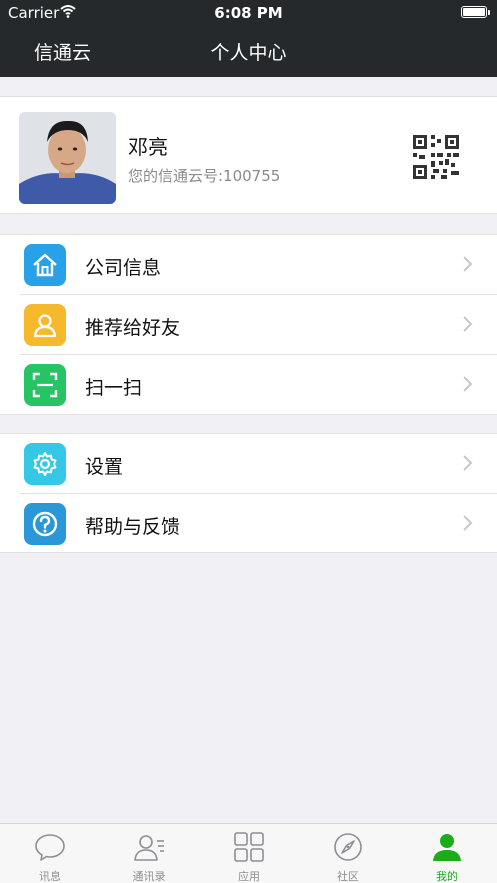  I want to click on menu-item-recommend-friend: 推荐给好友, so click(248, 325).